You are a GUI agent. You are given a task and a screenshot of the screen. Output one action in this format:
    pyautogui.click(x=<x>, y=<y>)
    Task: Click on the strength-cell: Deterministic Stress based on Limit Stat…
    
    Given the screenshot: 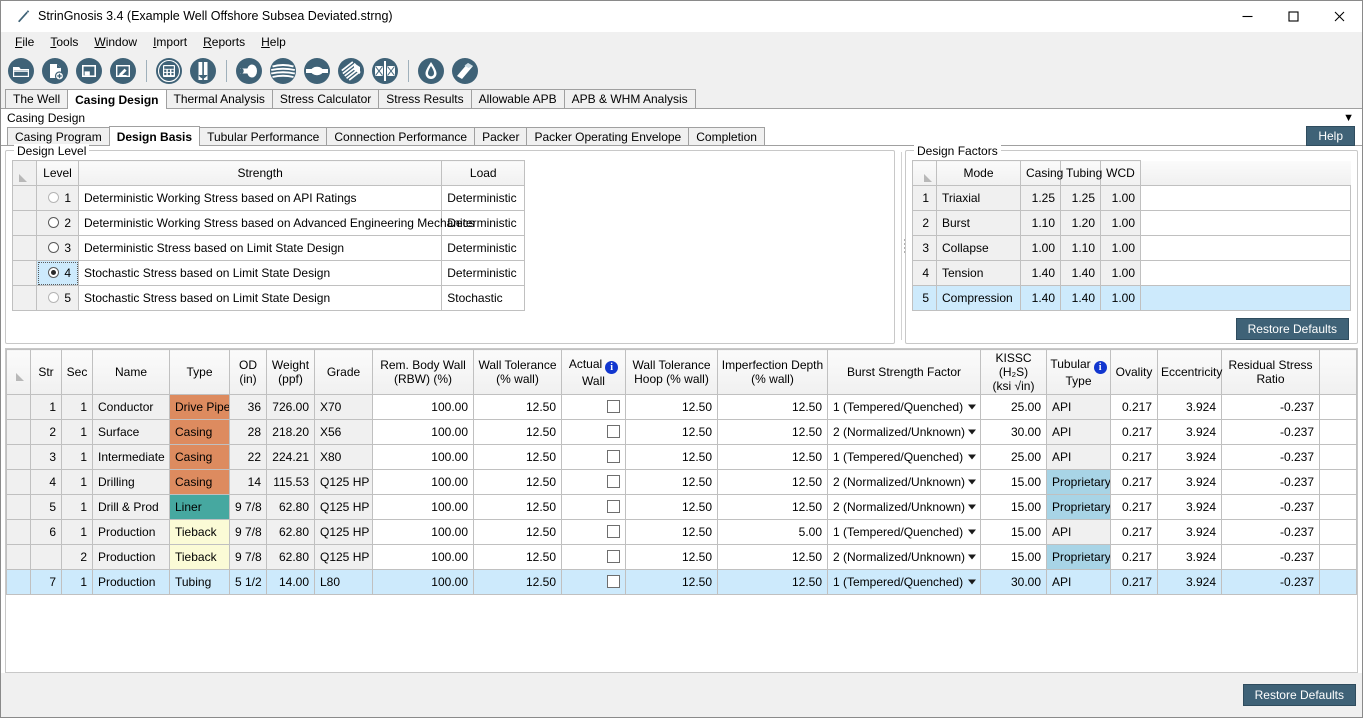 What is the action you would take?
    pyautogui.click(x=260, y=248)
    